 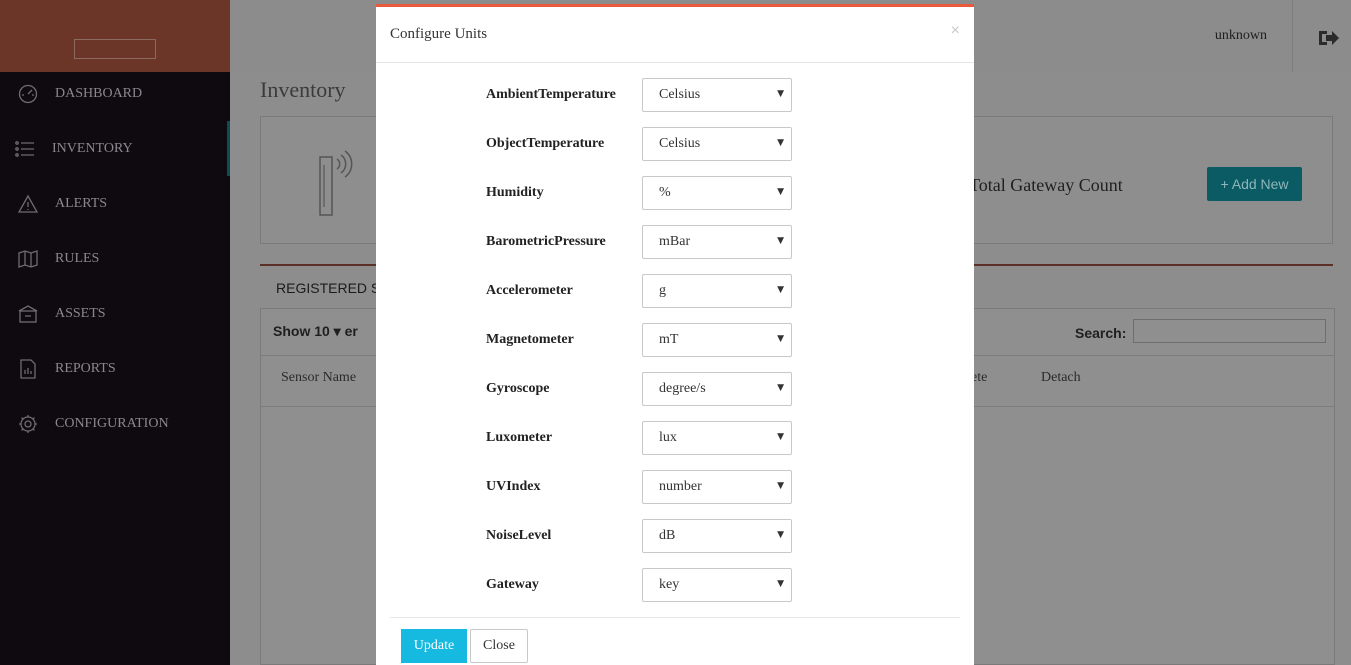 What do you see at coordinates (717, 487) in the screenshot?
I see `unit-select: number ▼` at bounding box center [717, 487].